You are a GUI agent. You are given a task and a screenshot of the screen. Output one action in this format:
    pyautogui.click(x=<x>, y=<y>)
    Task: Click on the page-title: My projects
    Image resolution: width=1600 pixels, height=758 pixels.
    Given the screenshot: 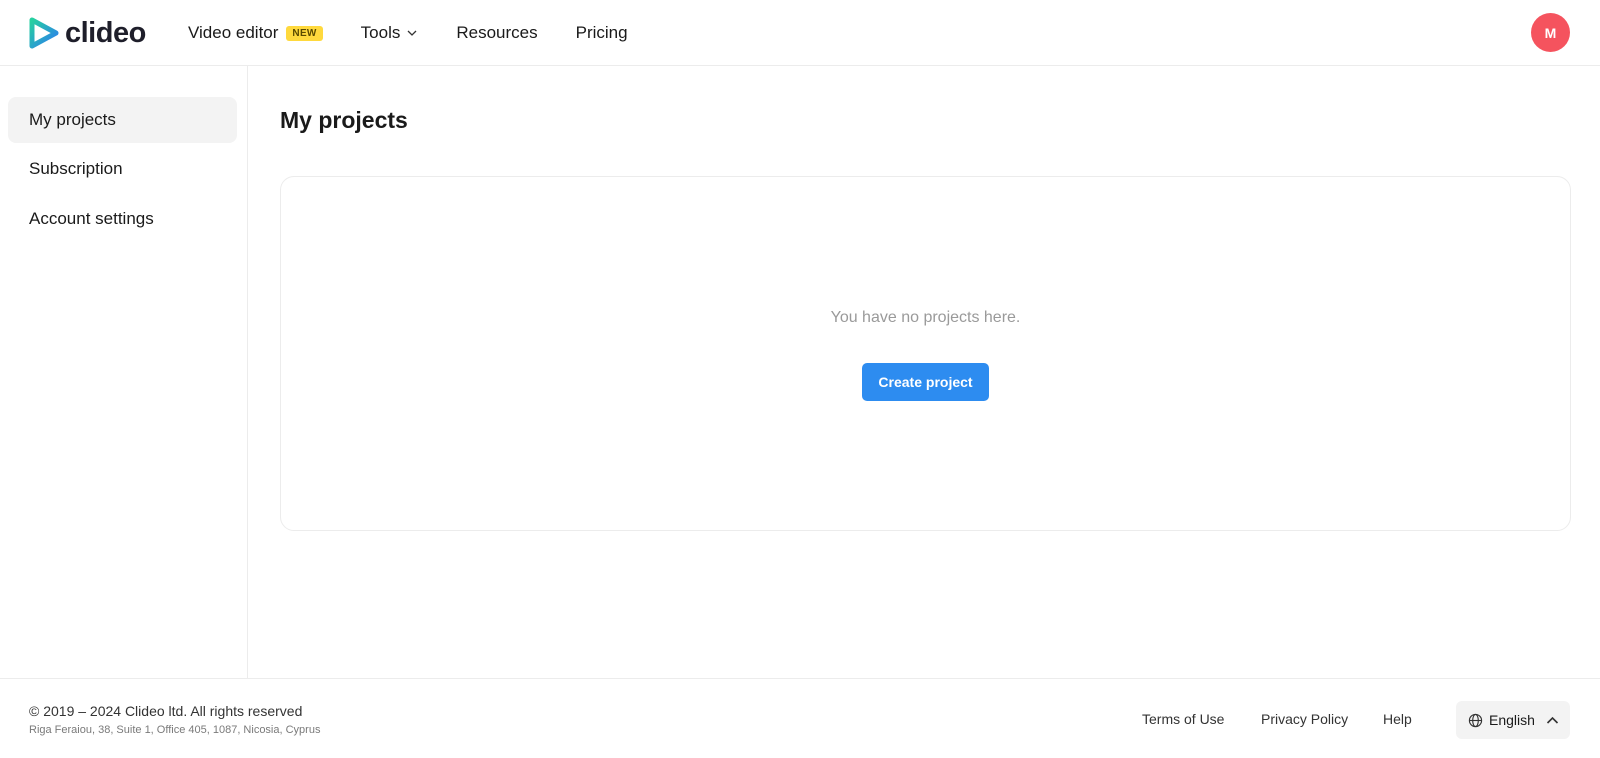 What is the action you would take?
    pyautogui.click(x=344, y=120)
    